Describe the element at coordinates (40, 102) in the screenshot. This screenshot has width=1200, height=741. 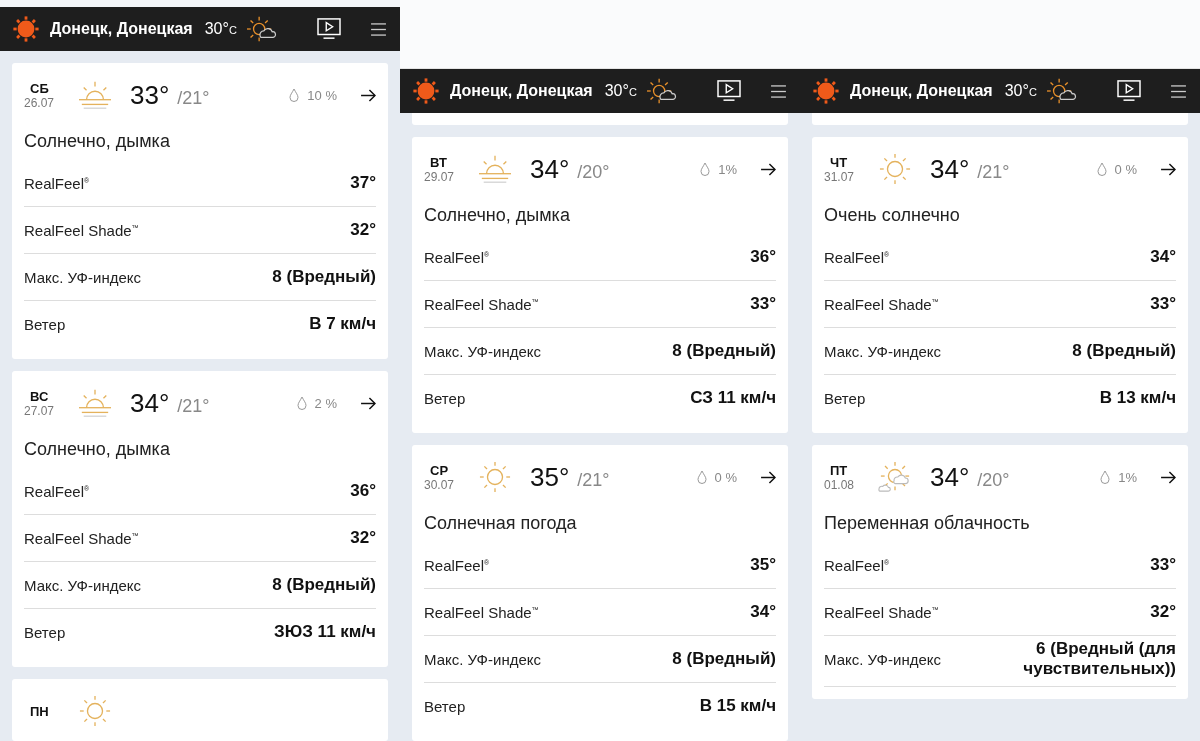
I see `date: 26.07` at that location.